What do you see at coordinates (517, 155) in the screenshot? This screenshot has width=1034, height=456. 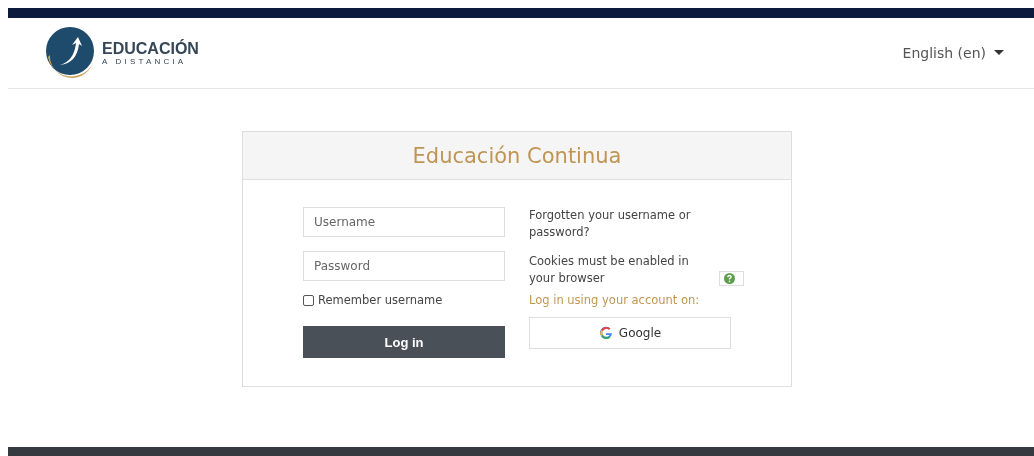 I see `card-title: Educación Continua` at bounding box center [517, 155].